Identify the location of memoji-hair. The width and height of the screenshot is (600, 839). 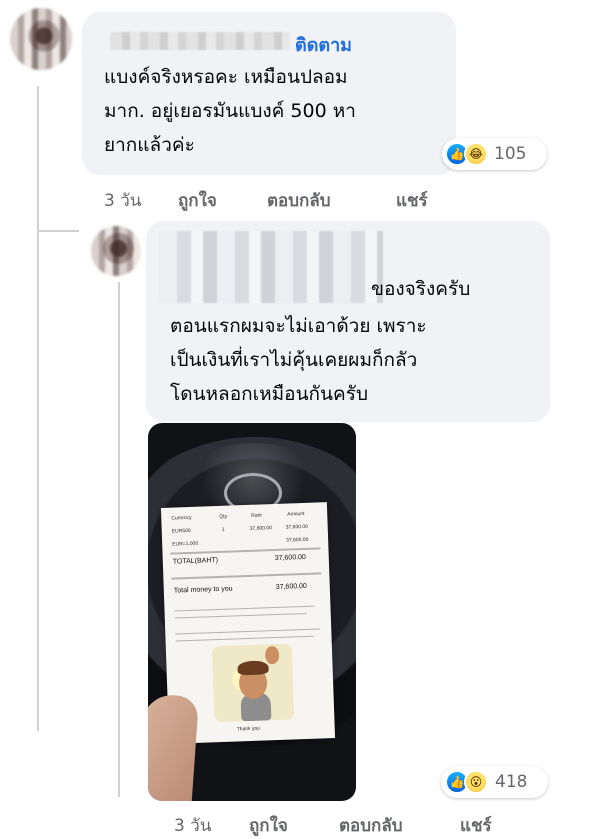
(253, 668).